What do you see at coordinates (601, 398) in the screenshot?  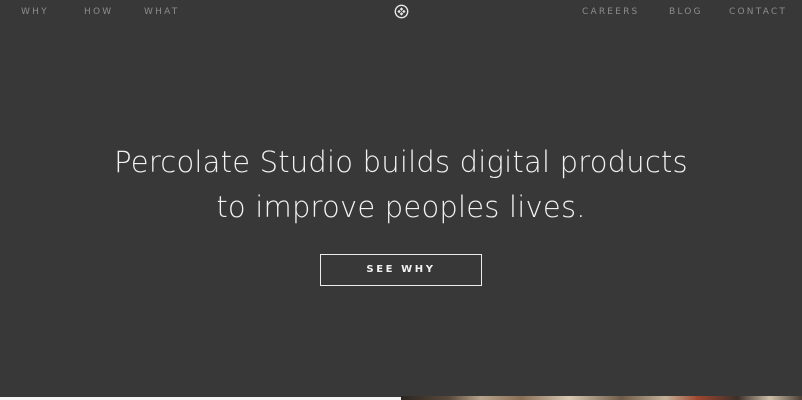 I see `next-section-image` at bounding box center [601, 398].